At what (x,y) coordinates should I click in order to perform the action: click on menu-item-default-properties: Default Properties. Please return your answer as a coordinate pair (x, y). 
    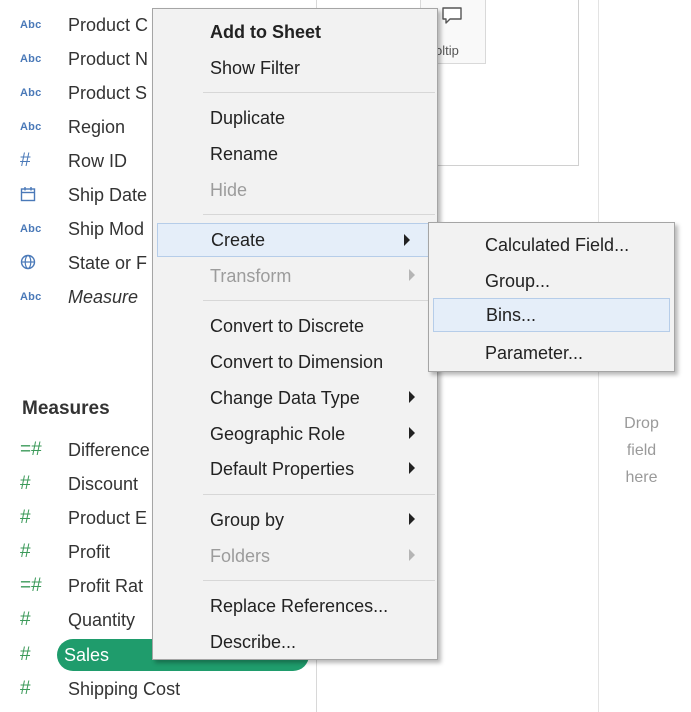
    Looking at the image, I should click on (295, 469).